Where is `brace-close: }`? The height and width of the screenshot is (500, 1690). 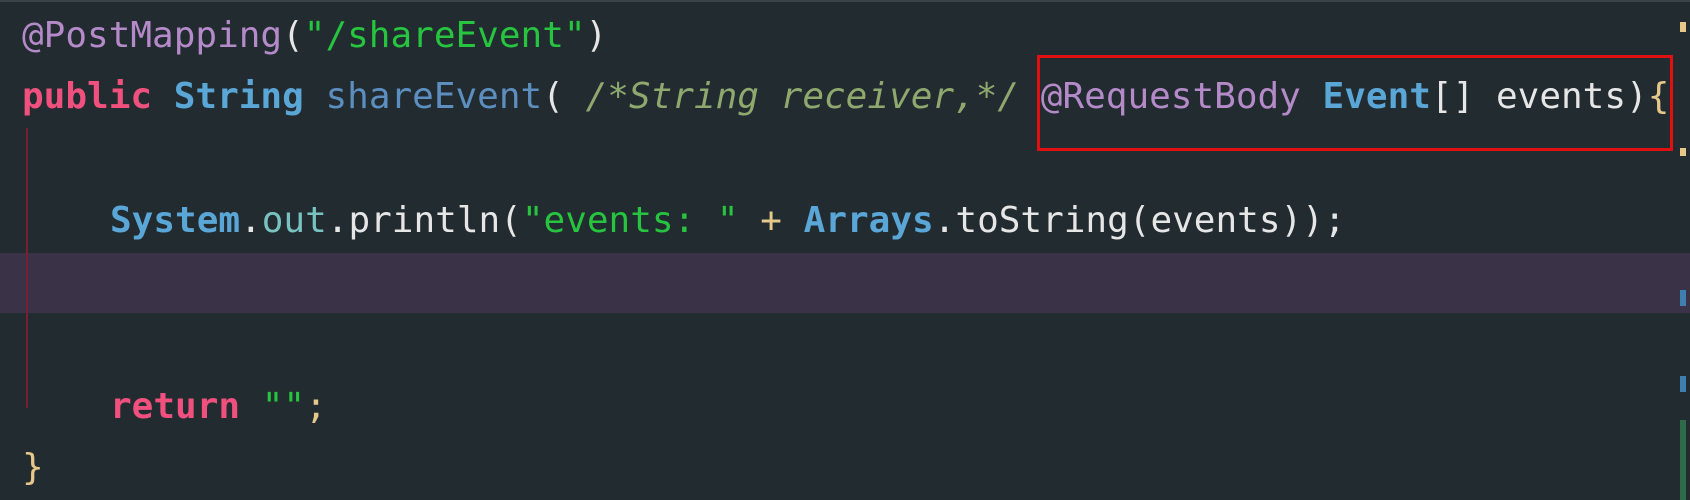 brace-close: } is located at coordinates (33, 467).